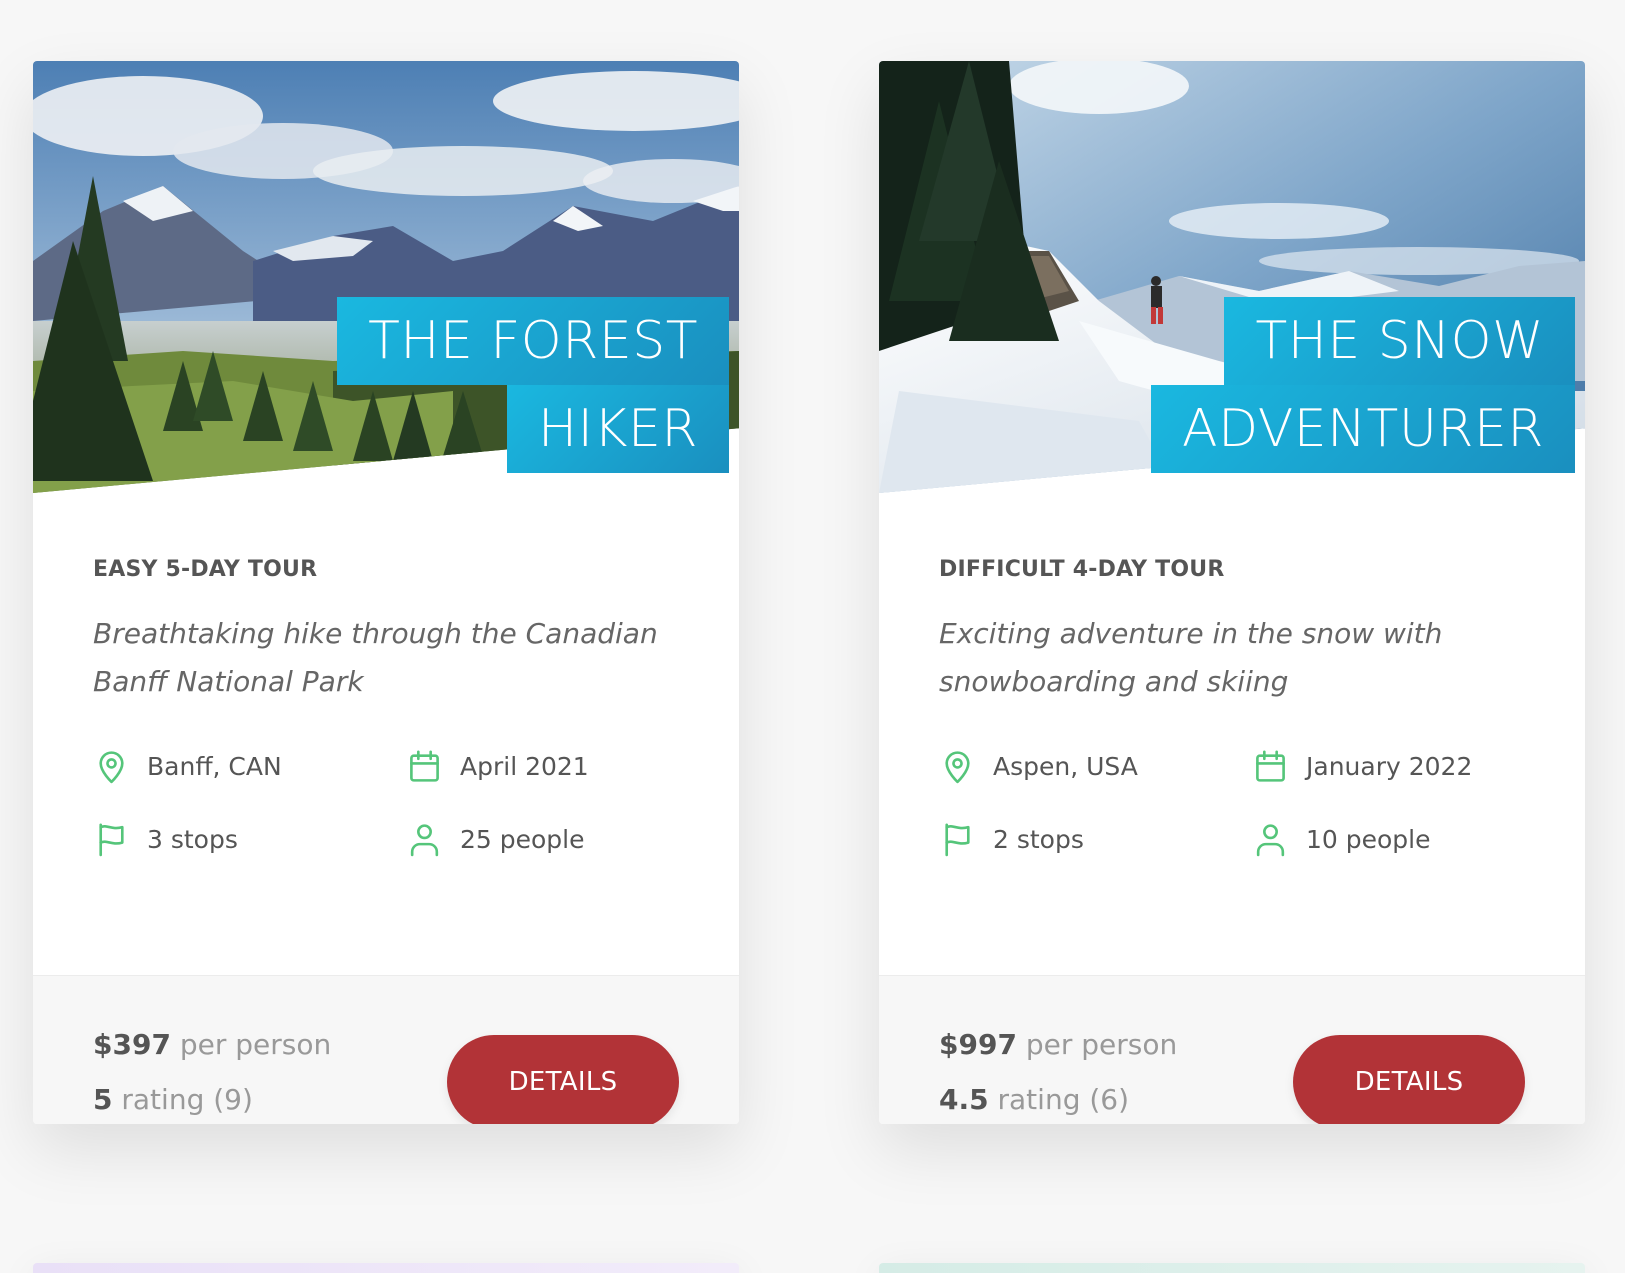 The height and width of the screenshot is (1273, 1625). Describe the element at coordinates (1363, 429) in the screenshot. I see `tour-heading-line-2: ADVENTURER` at that location.